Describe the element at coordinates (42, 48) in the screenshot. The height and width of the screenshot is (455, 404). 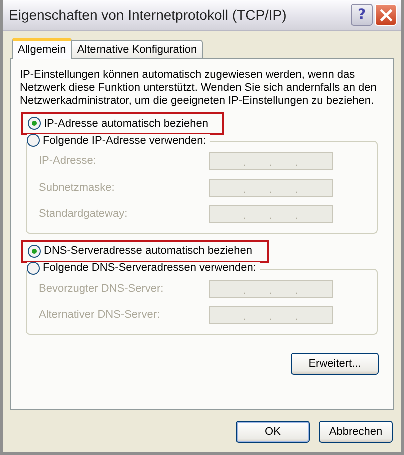
I see `tab: Allgemein` at that location.